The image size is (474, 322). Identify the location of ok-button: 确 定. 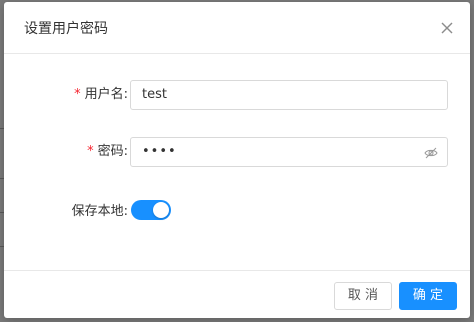
(428, 296).